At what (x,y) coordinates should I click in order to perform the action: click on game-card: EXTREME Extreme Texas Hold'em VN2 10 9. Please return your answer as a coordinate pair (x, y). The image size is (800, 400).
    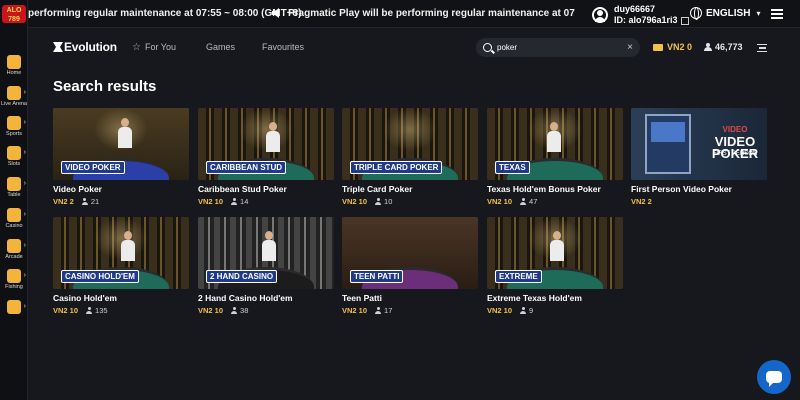
    Looking at the image, I should click on (555, 266).